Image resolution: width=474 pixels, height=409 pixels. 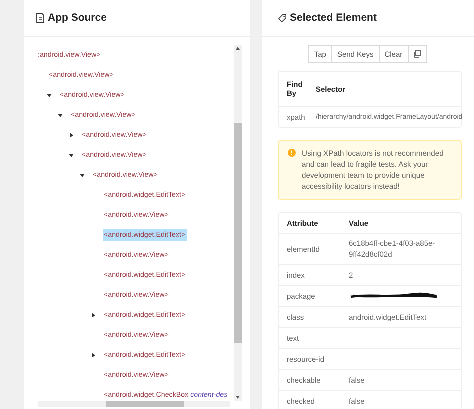 What do you see at coordinates (238, 223) in the screenshot?
I see `vertical-scrollbar` at bounding box center [238, 223].